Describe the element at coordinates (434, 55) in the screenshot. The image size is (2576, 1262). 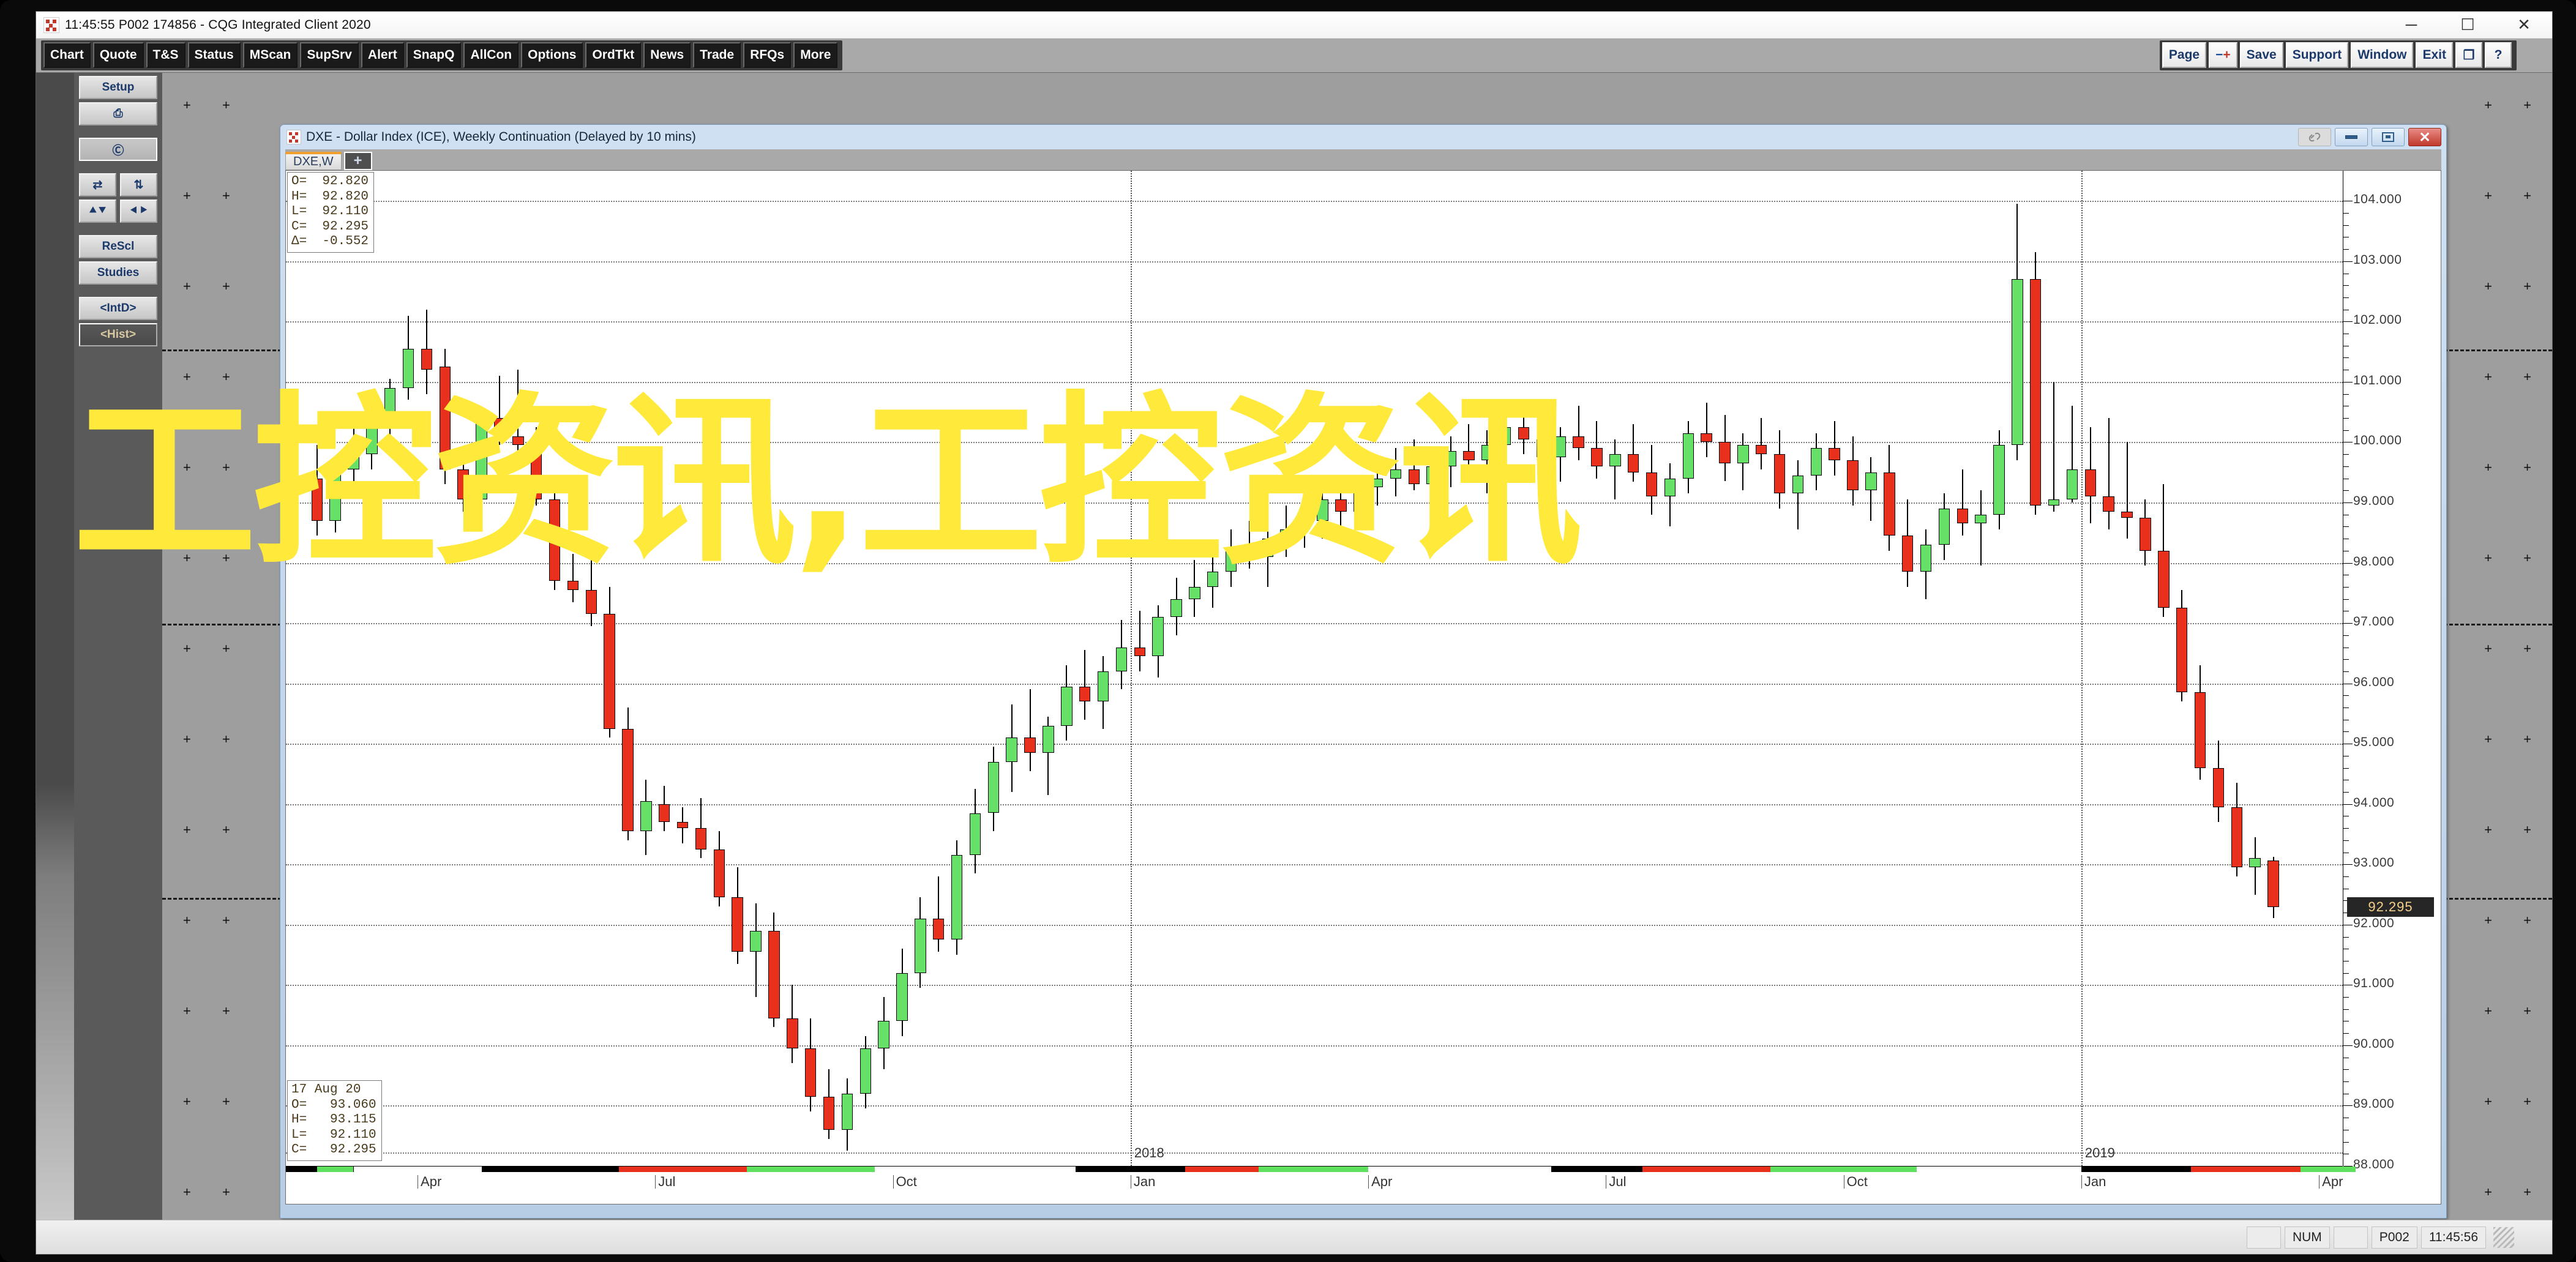
I see `toolbar-button-snapq: SnapQ` at that location.